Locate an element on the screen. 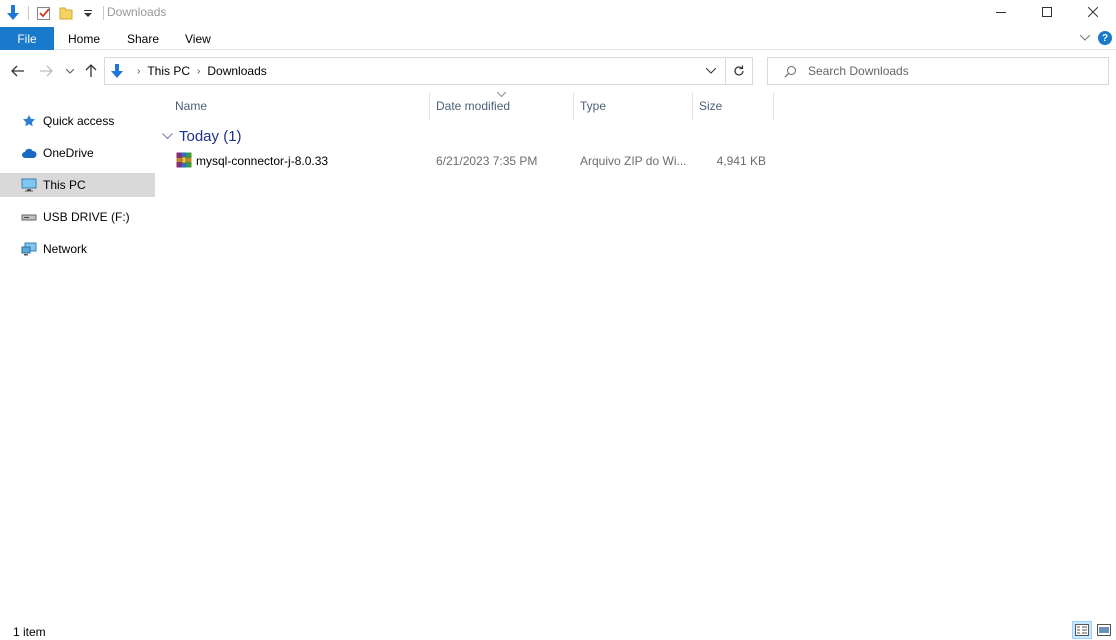  sidebar-item-label: Quick access is located at coordinates (79, 121).